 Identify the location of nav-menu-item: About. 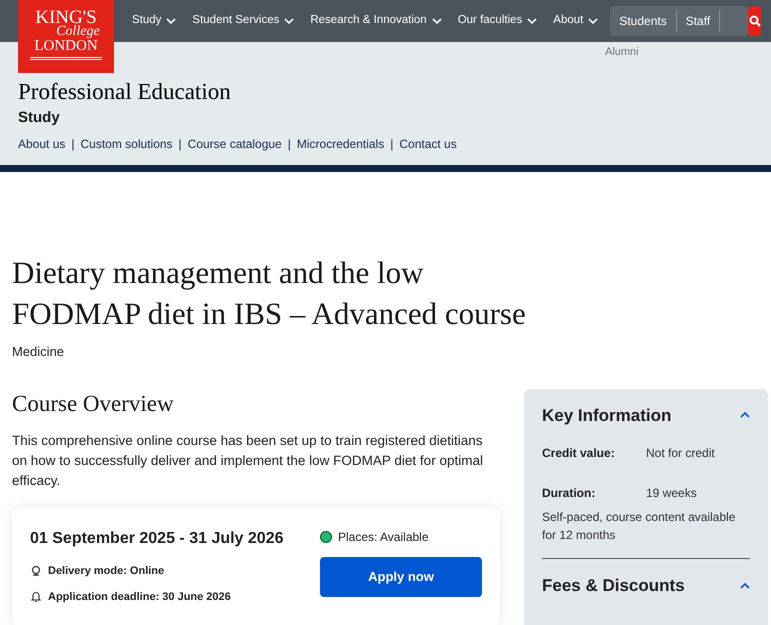
(575, 21).